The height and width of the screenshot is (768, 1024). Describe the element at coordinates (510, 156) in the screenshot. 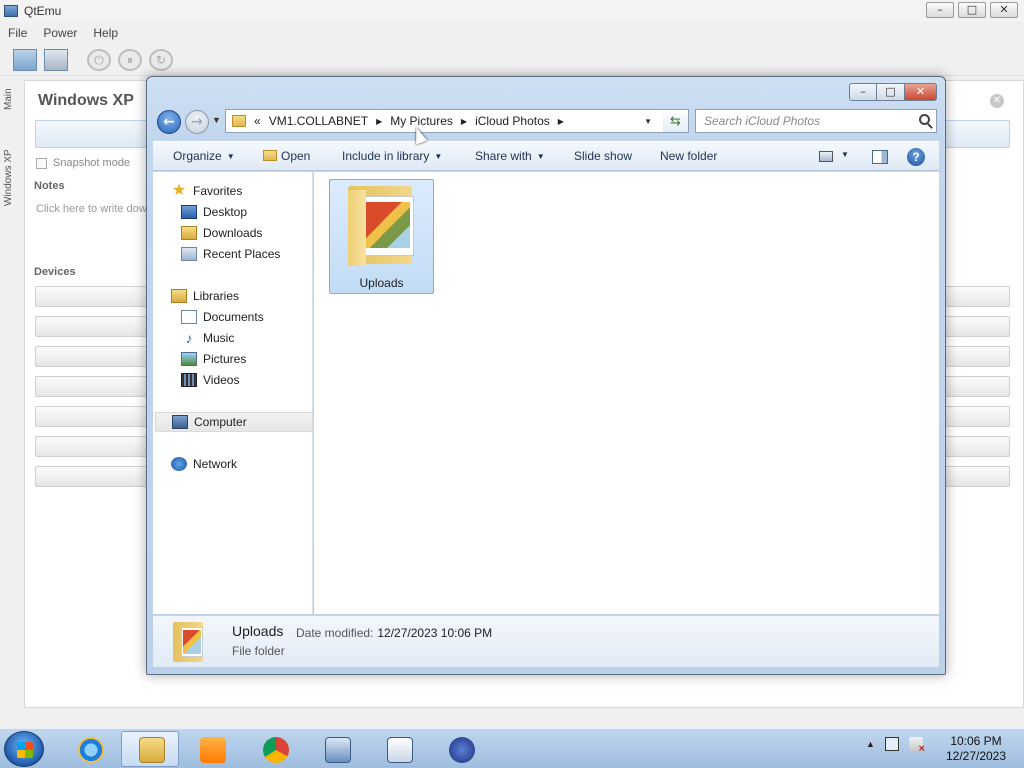

I see `share-with-button: Share with ▼` at that location.